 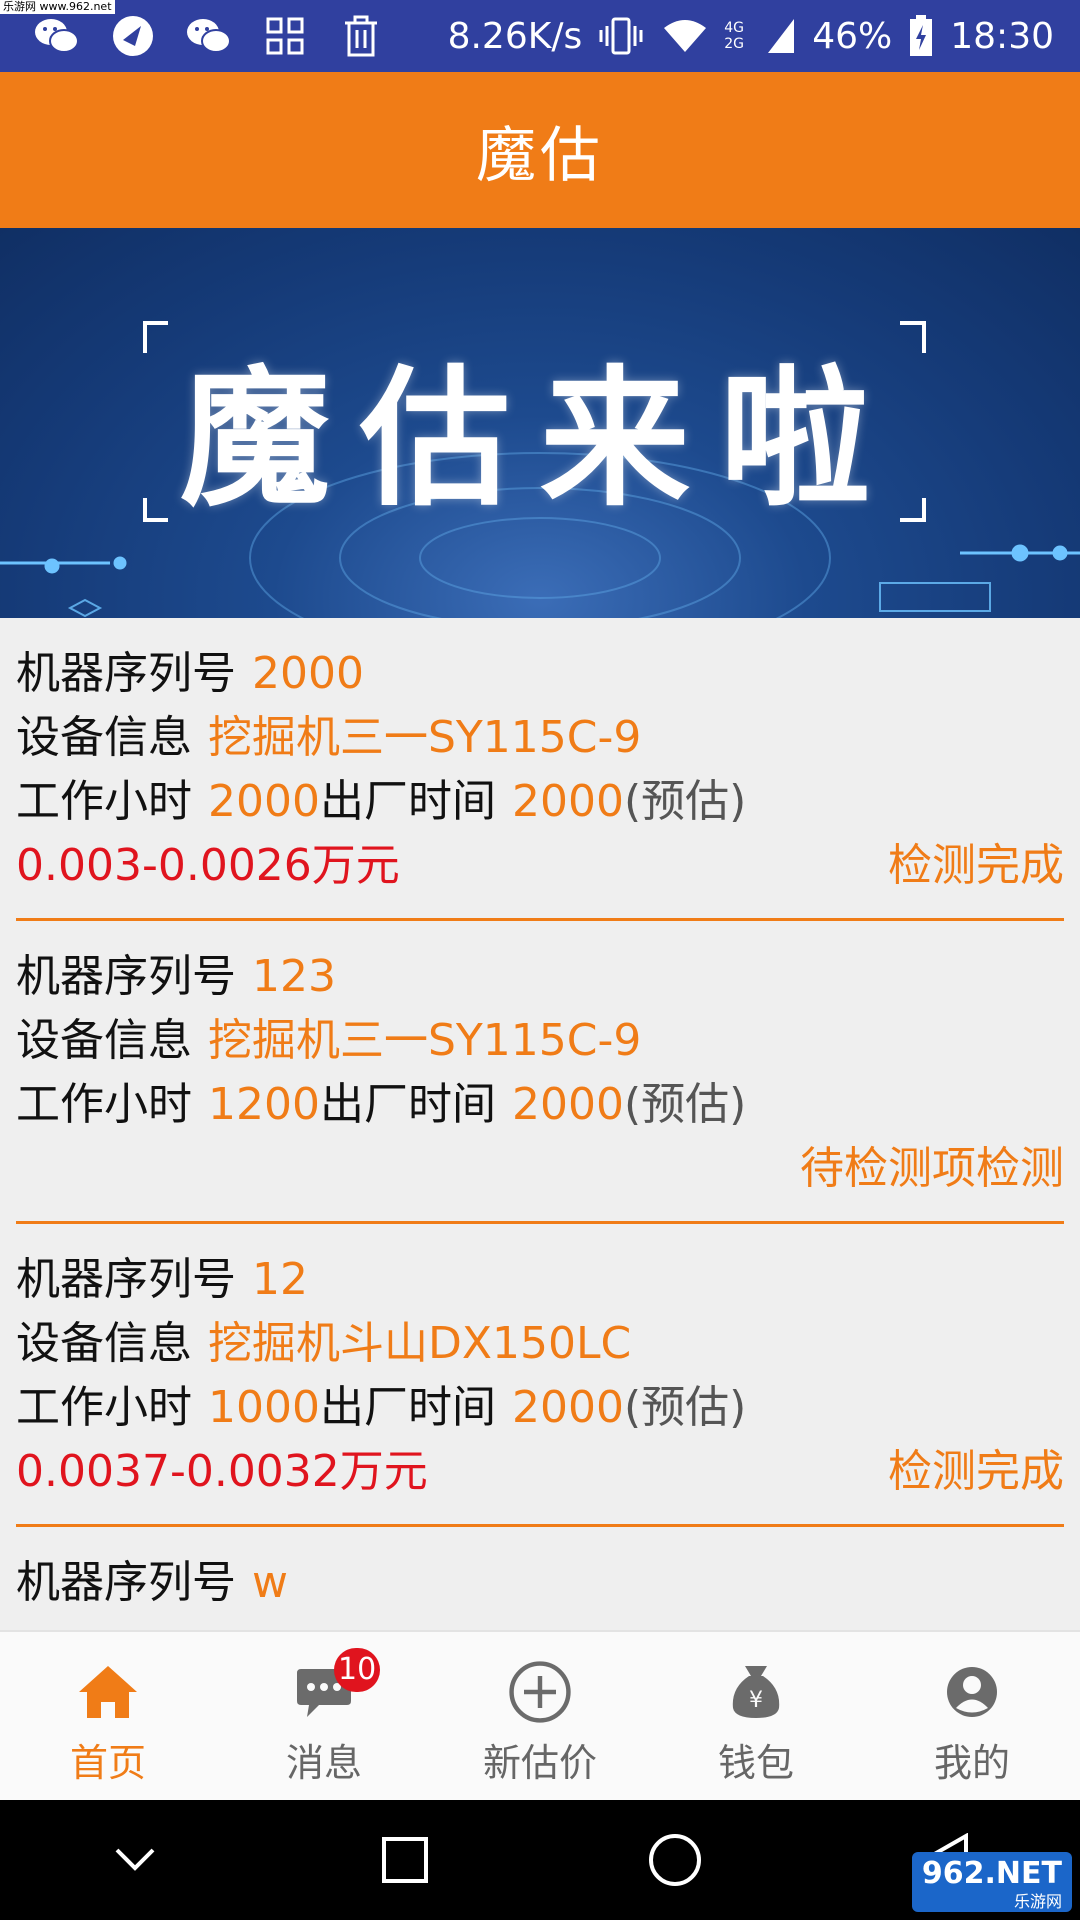 What do you see at coordinates (264, 1407) in the screenshot?
I see `hours-value: 1000` at bounding box center [264, 1407].